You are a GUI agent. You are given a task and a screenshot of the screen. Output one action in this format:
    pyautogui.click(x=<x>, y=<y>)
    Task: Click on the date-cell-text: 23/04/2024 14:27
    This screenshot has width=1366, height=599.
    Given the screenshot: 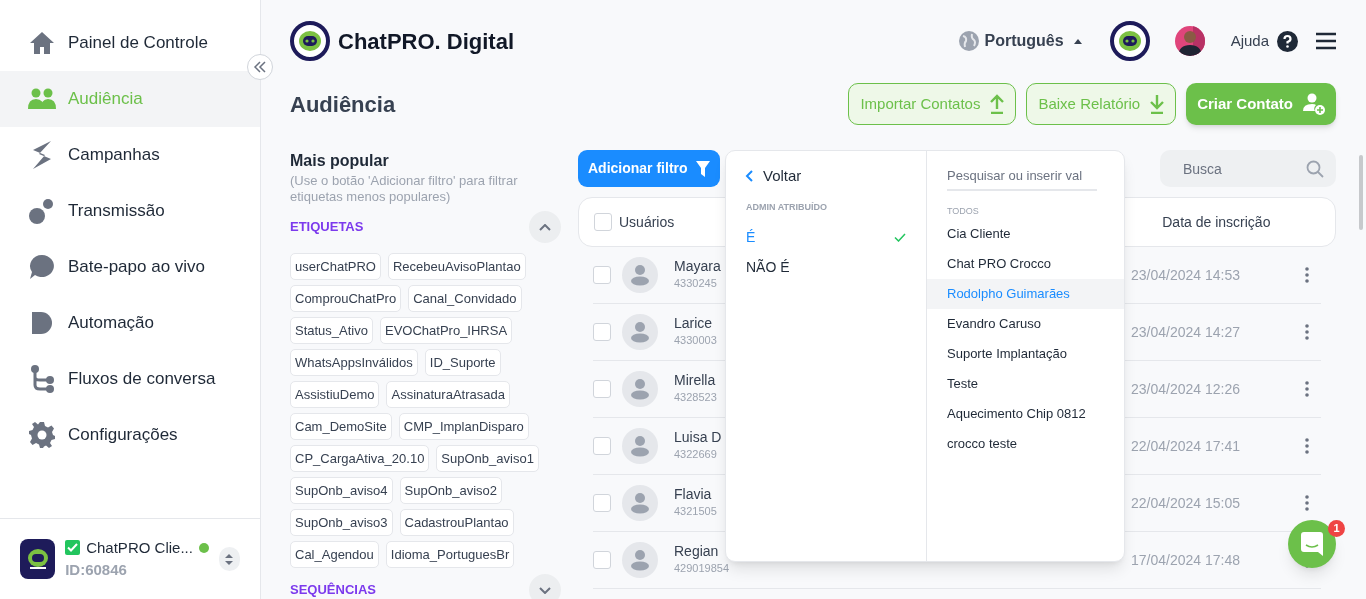 What is the action you would take?
    pyautogui.click(x=1185, y=332)
    